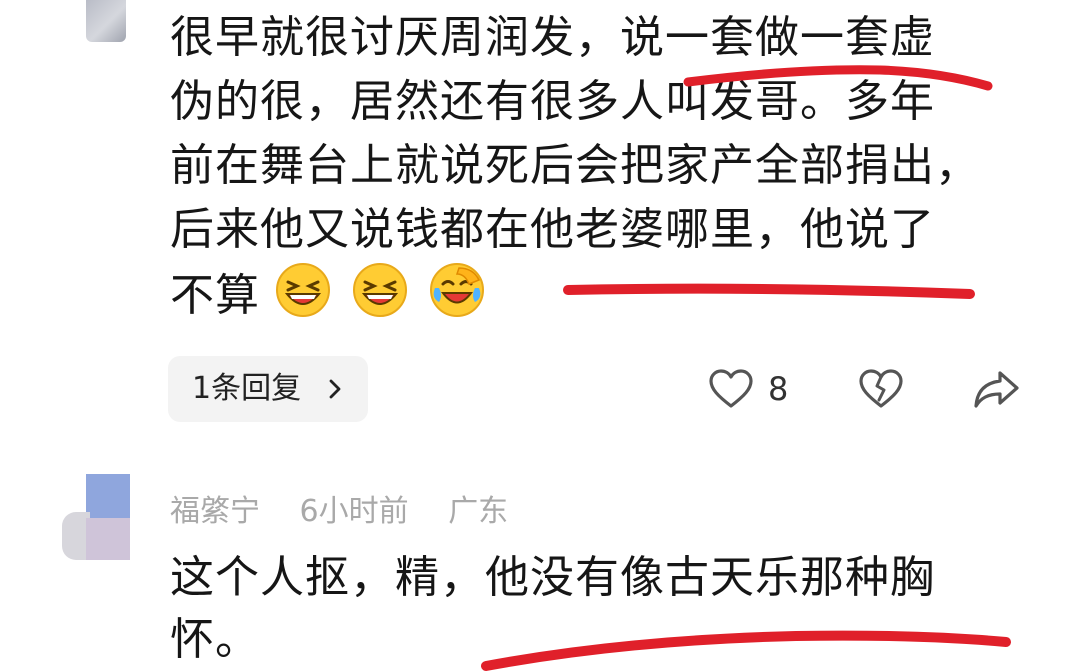 This screenshot has width=1080, height=672. I want to click on comment-location: 广东, so click(478, 509).